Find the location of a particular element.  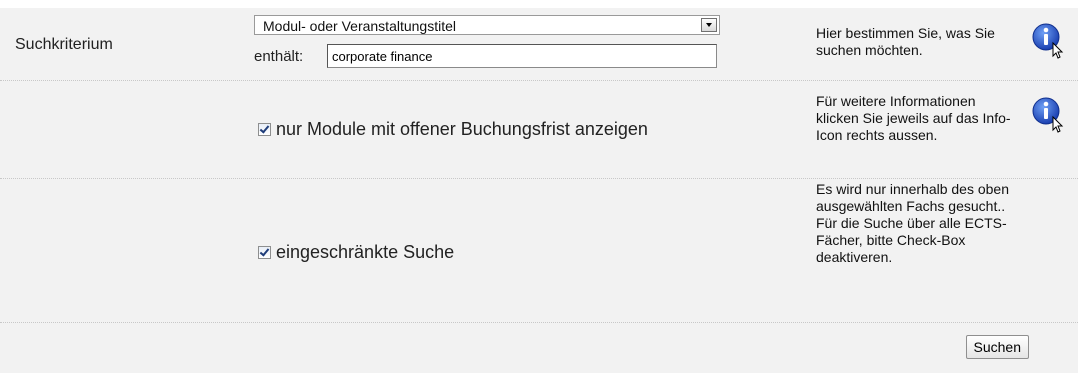

row-actions: Suchen is located at coordinates (539, 348).